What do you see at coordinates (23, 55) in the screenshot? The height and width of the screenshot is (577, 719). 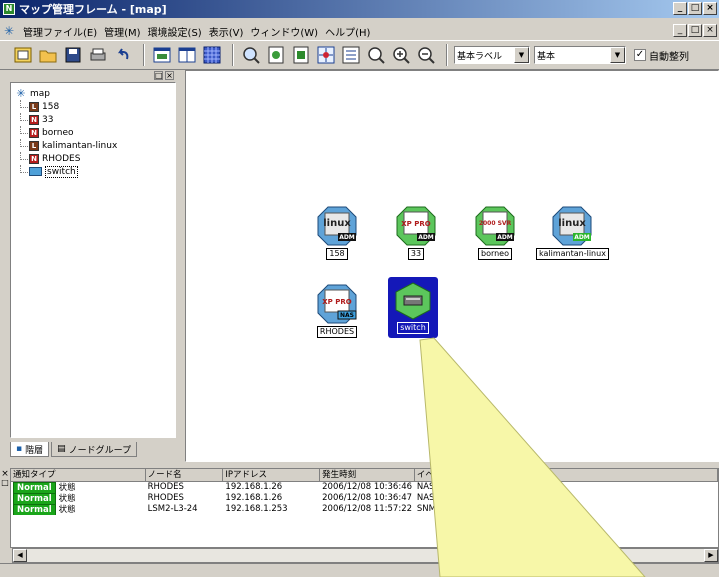 I see `add-node-icon` at bounding box center [23, 55].